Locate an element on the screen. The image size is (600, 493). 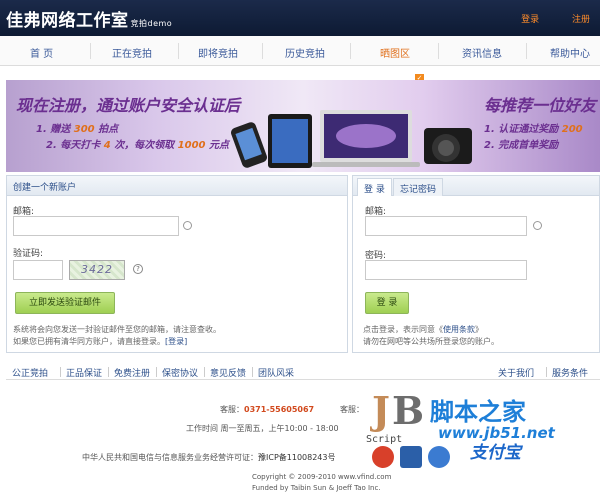
banner-text: 元点 is located at coordinates (219, 145).